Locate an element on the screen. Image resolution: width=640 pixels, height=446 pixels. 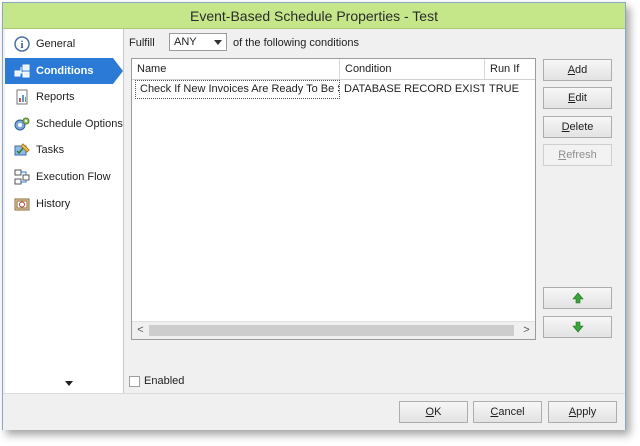
table-header: Name Condition Run If is located at coordinates (333, 69).